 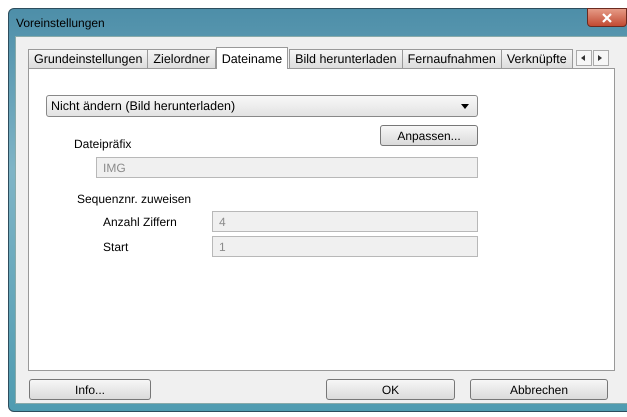 I want to click on tab: Verknüpfte, so click(x=536, y=58).